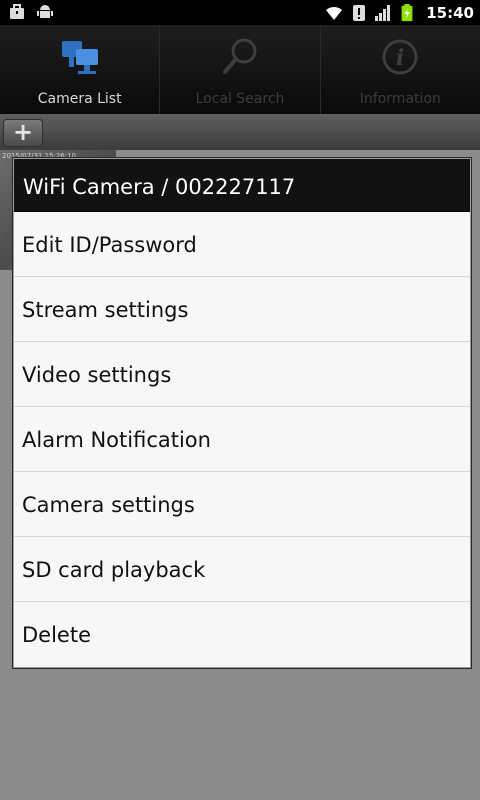  I want to click on status-left-icons, so click(31, 12).